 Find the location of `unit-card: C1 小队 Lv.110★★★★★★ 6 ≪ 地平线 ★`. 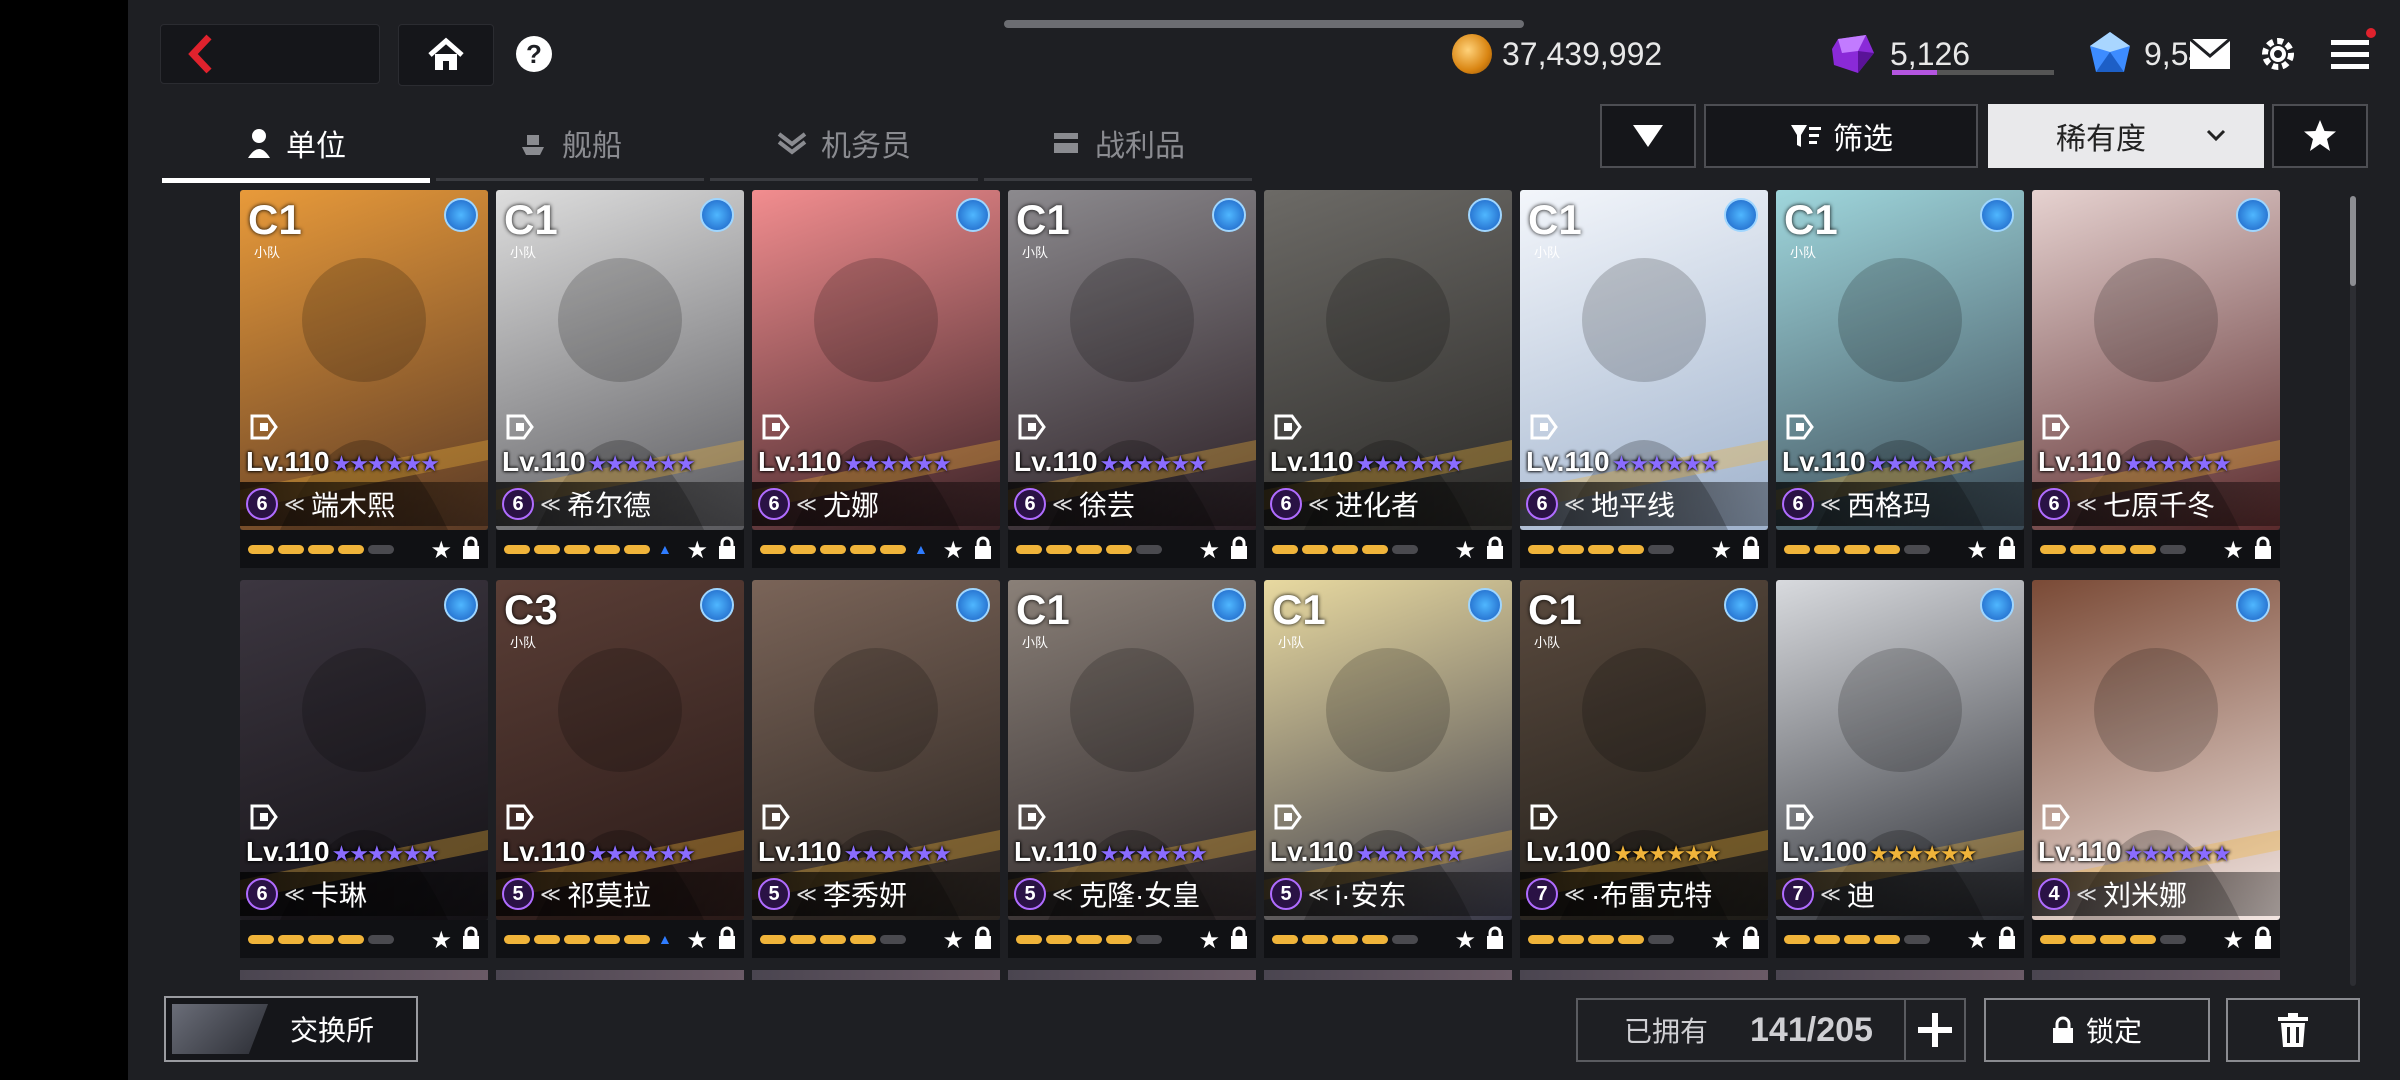

unit-card: C1 小队 Lv.110★★★★★★ 6 ≪ 地平线 ★ is located at coordinates (1644, 379).